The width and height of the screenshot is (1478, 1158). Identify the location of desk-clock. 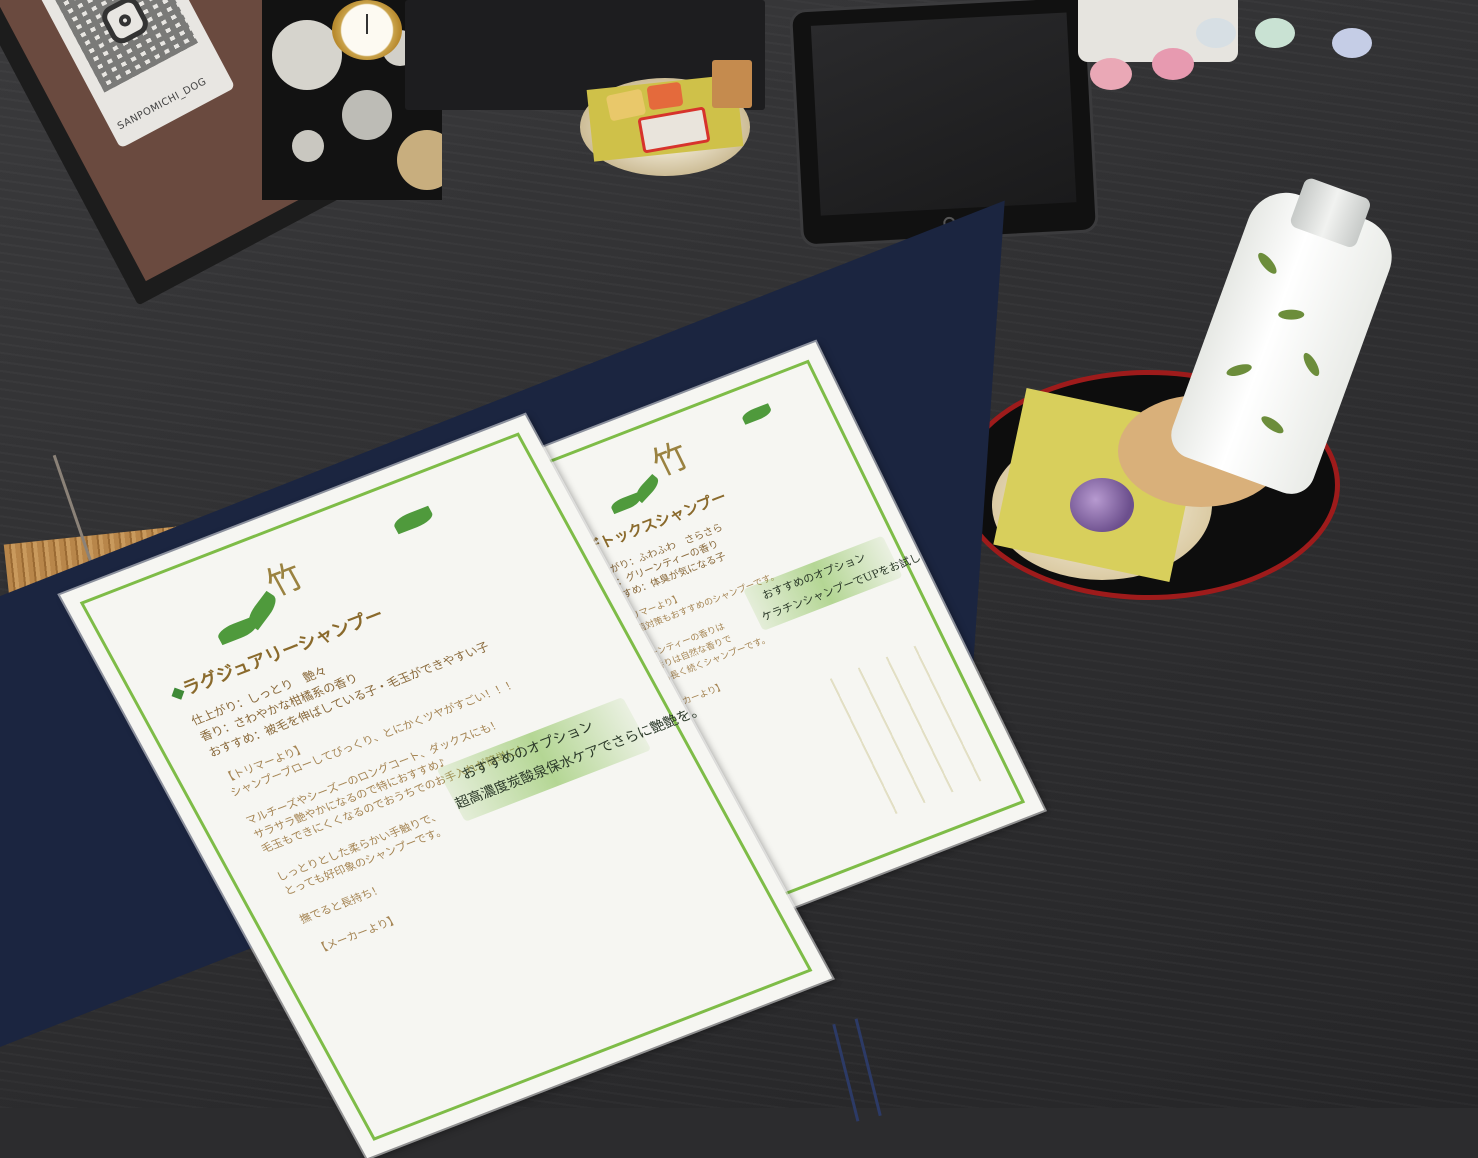
(367, 30).